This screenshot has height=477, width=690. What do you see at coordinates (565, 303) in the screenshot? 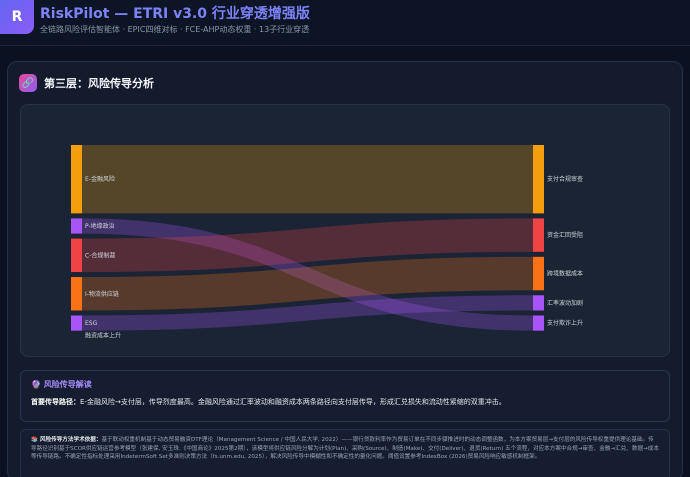
I see `sankey-label-target-3: 汇率波动加剧` at bounding box center [565, 303].